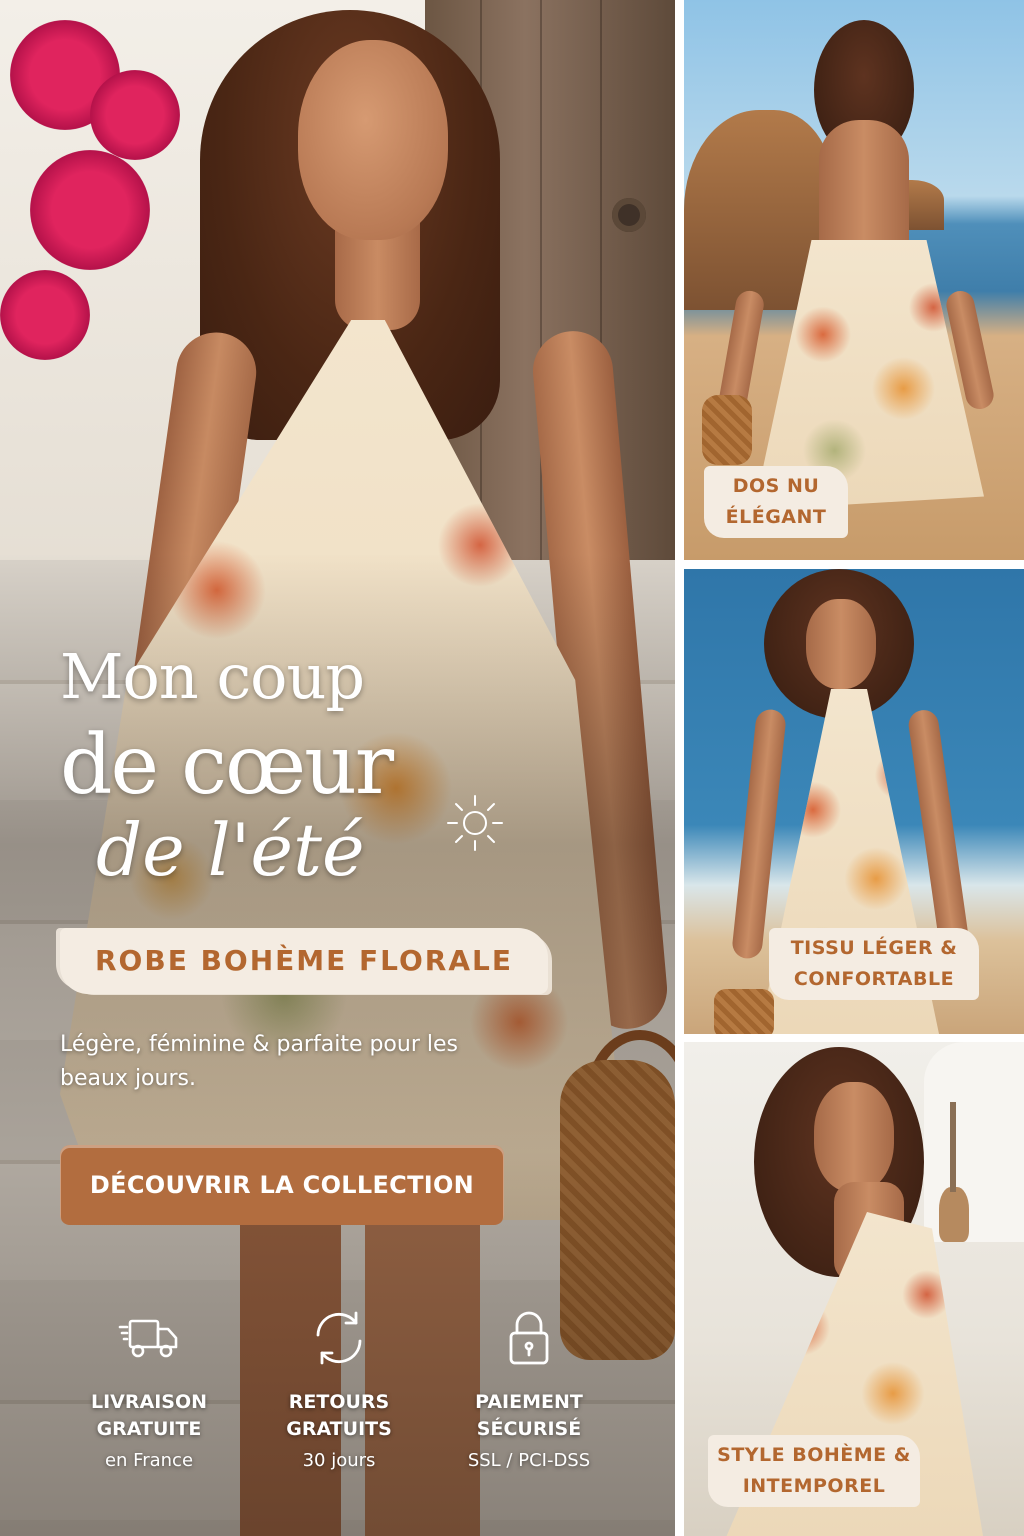 The width and height of the screenshot is (1024, 1536). Describe the element at coordinates (529, 1415) in the screenshot. I see `feature-title: PAIEMENT SÉCURISÉ` at that location.